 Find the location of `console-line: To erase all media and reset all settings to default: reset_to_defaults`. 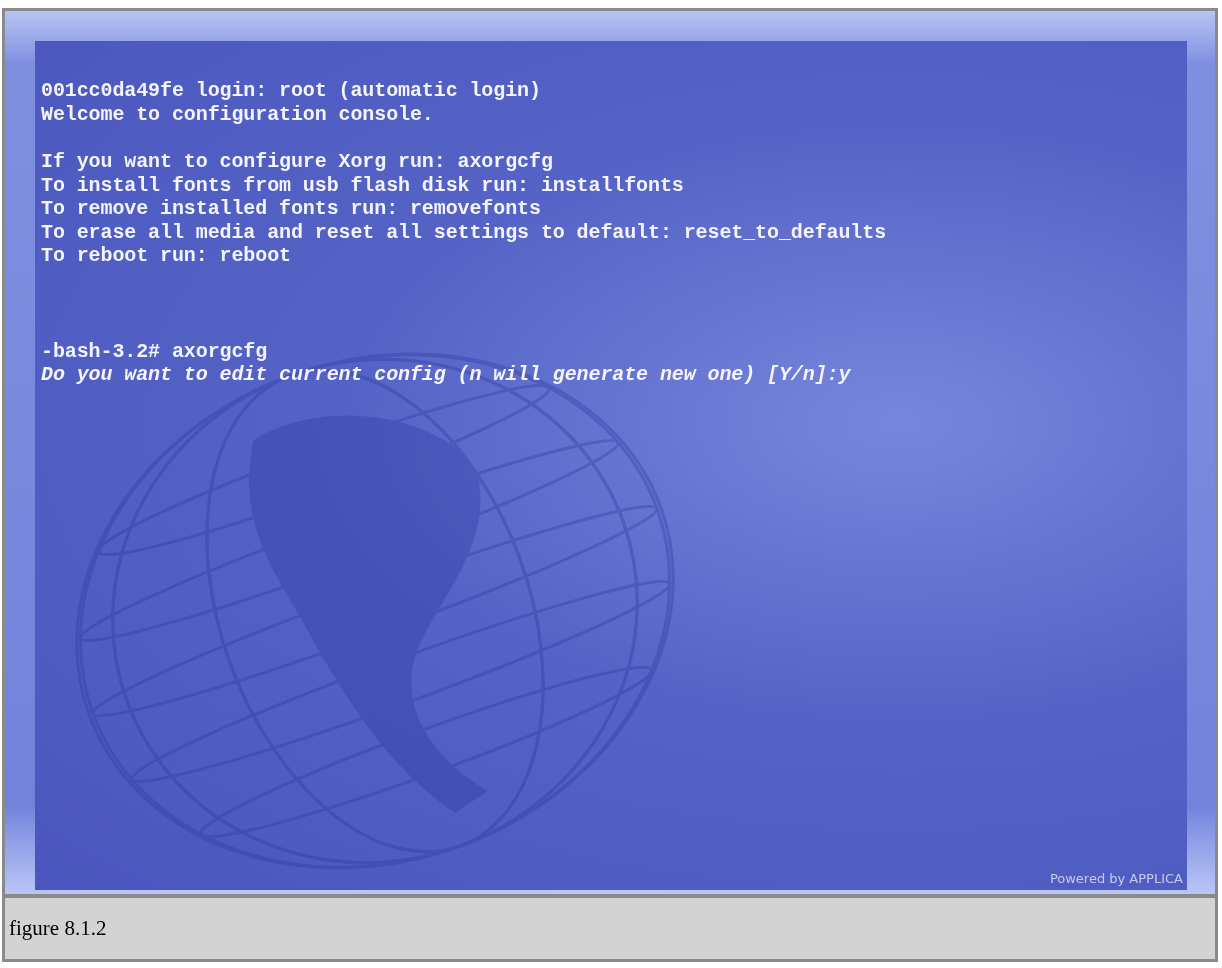

console-line: To erase all media and reset all settings to default: reset_to_defaults is located at coordinates (464, 232).